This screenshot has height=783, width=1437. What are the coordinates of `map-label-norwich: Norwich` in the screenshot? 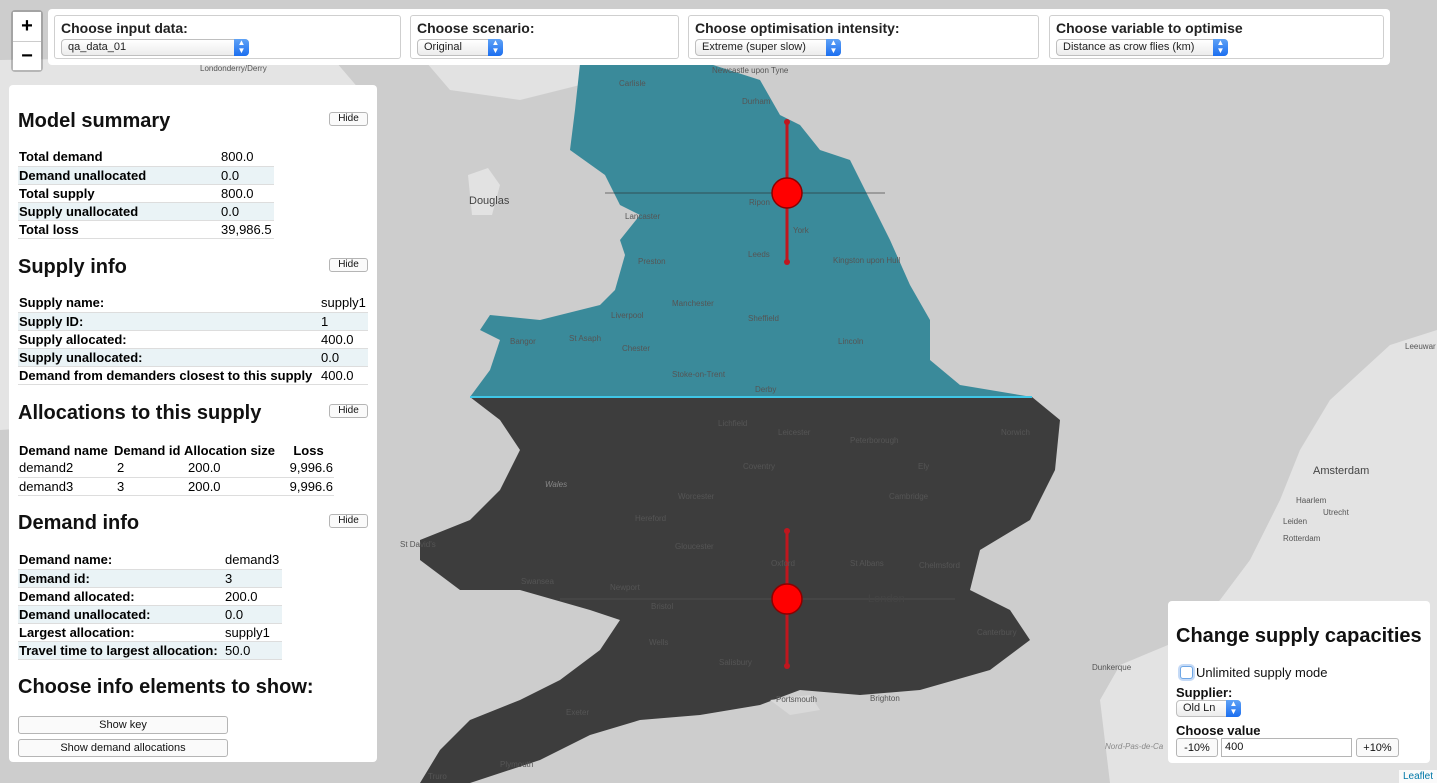 It's located at (1015, 432).